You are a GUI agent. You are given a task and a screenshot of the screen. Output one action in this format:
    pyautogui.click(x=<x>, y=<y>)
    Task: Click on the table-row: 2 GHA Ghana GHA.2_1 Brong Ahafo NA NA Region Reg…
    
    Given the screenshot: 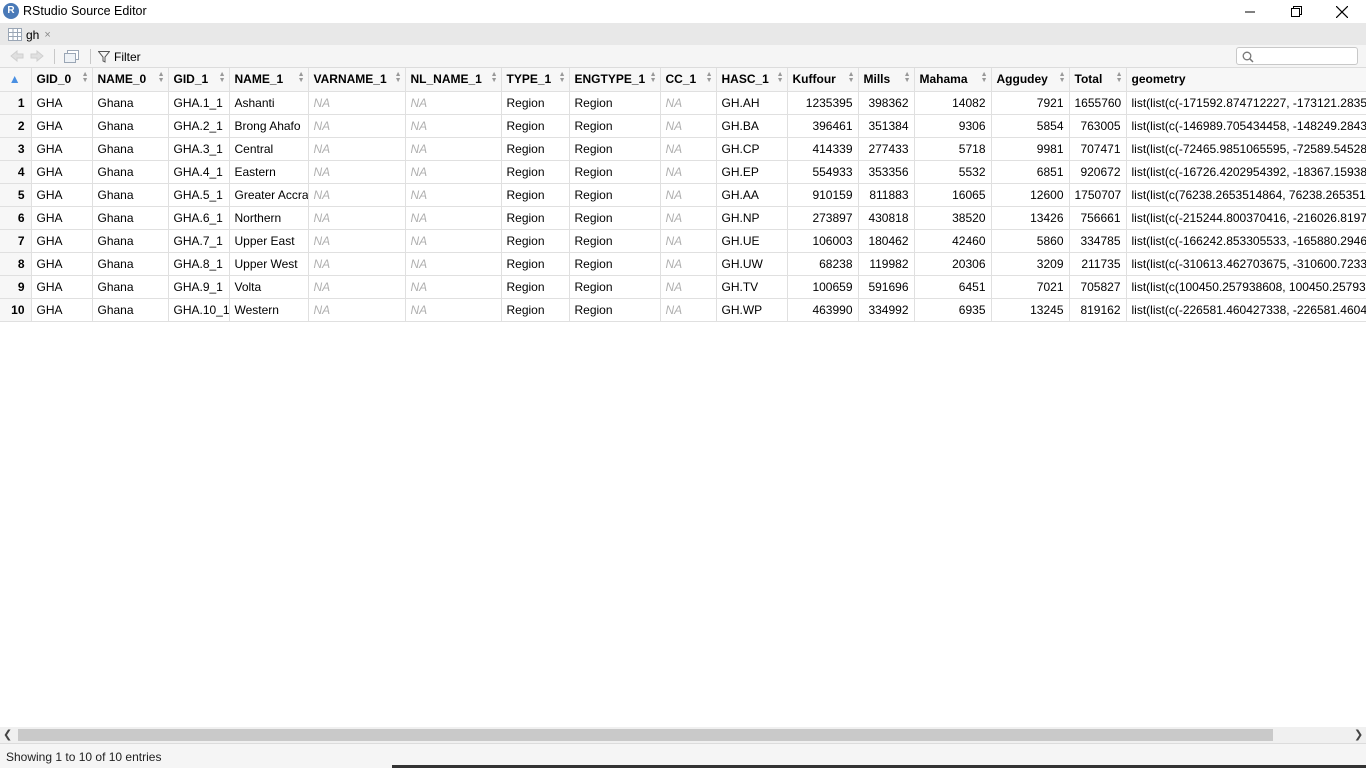 What is the action you would take?
    pyautogui.click(x=683, y=126)
    